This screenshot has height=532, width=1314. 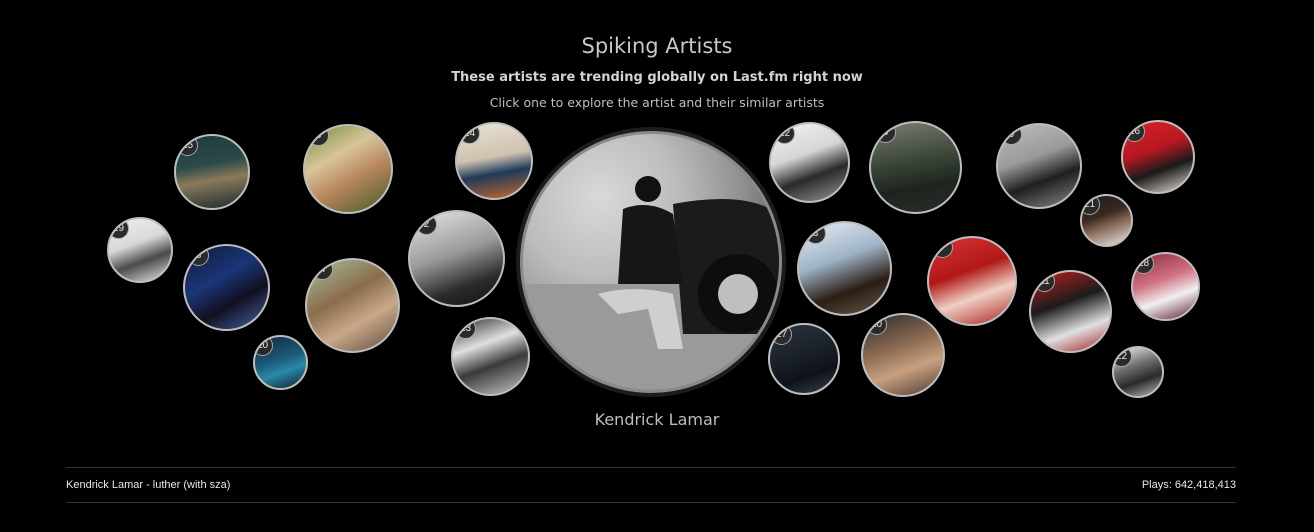 I want to click on rank-badge: 17, so click(x=781, y=335).